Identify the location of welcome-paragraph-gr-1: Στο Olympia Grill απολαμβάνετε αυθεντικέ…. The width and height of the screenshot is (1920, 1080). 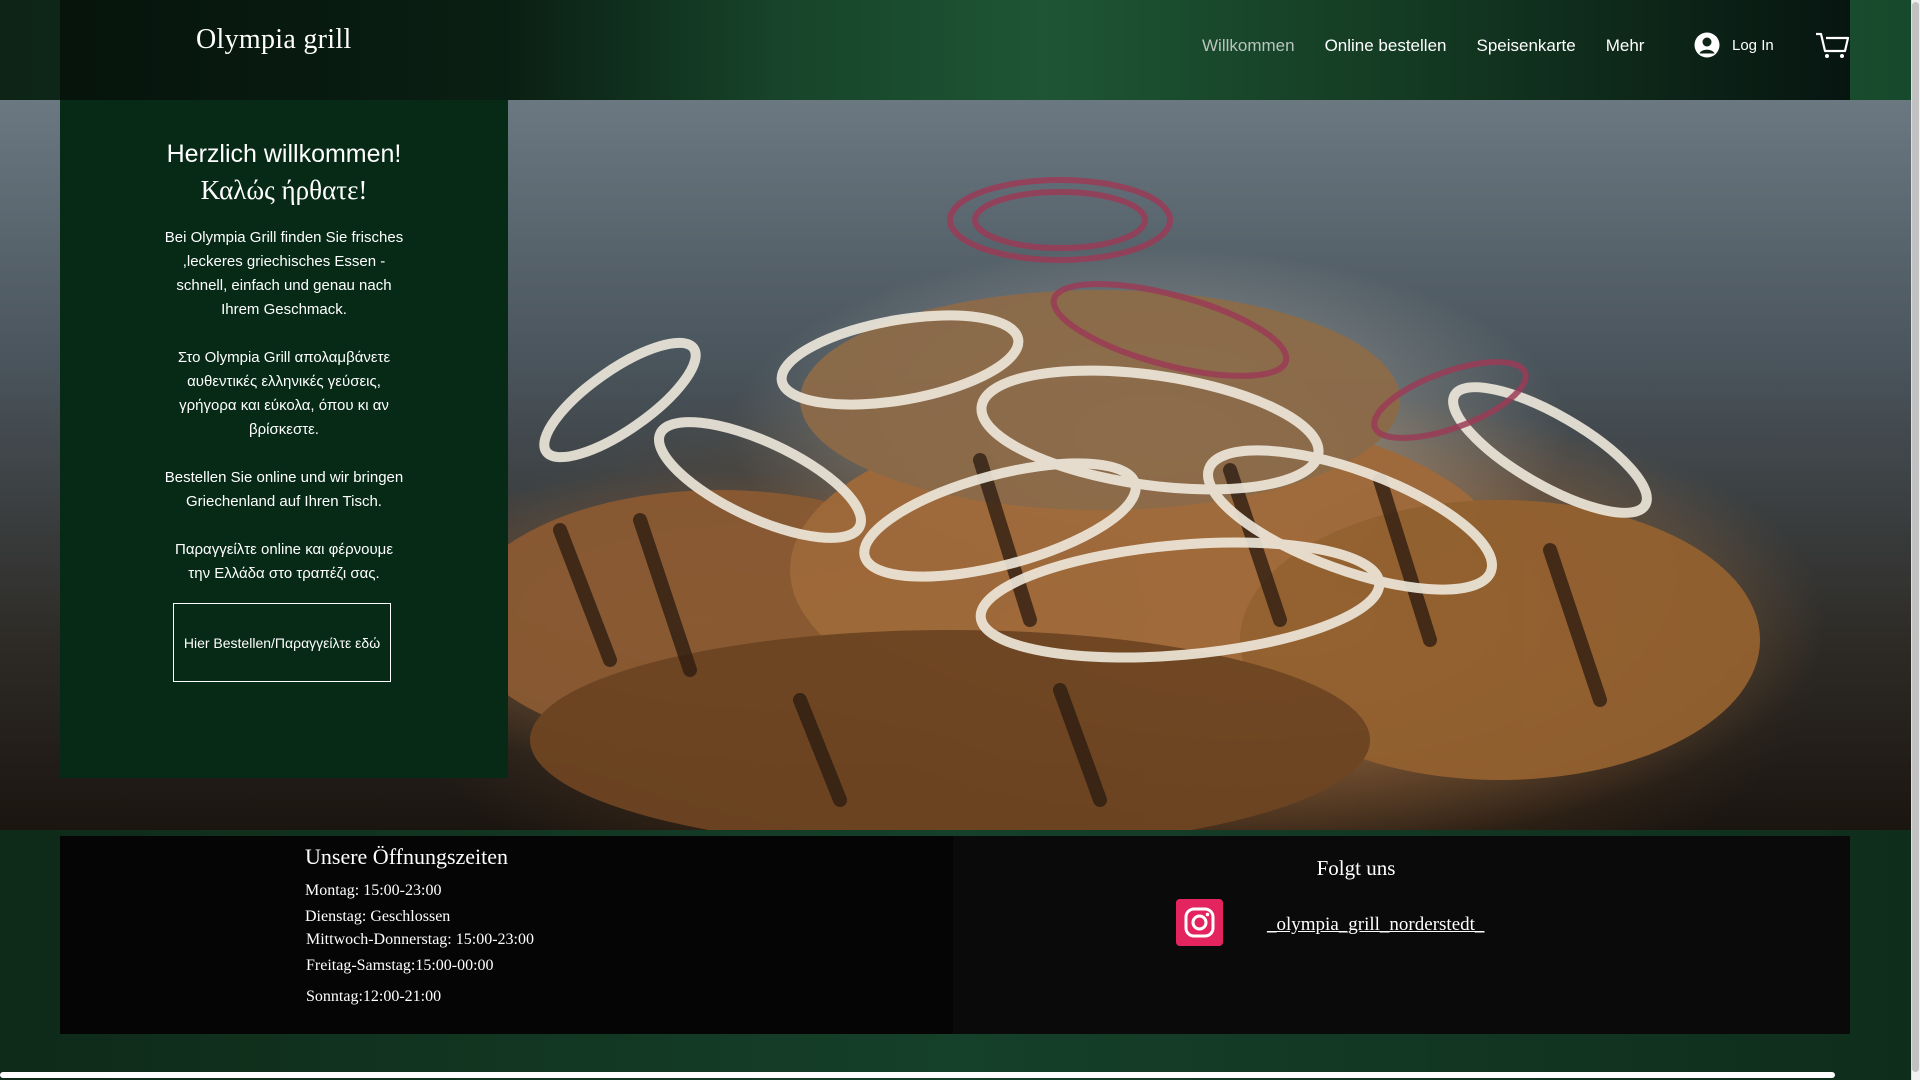
(284, 393).